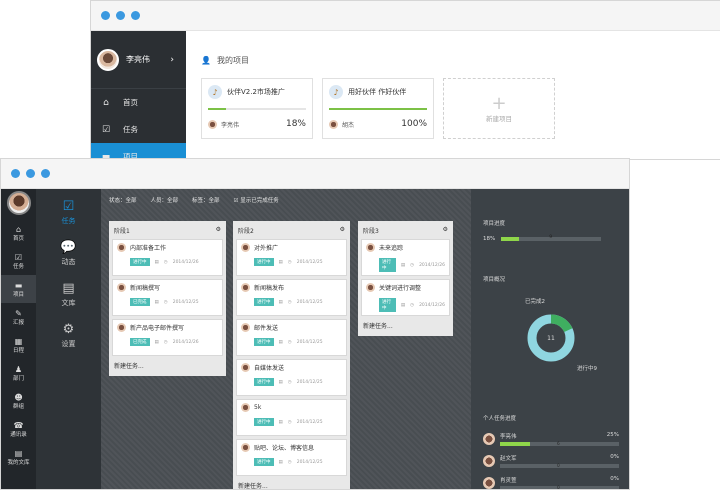  What do you see at coordinates (508, 481) in the screenshot?
I see `person-name: 肖灵萱` at bounding box center [508, 481].